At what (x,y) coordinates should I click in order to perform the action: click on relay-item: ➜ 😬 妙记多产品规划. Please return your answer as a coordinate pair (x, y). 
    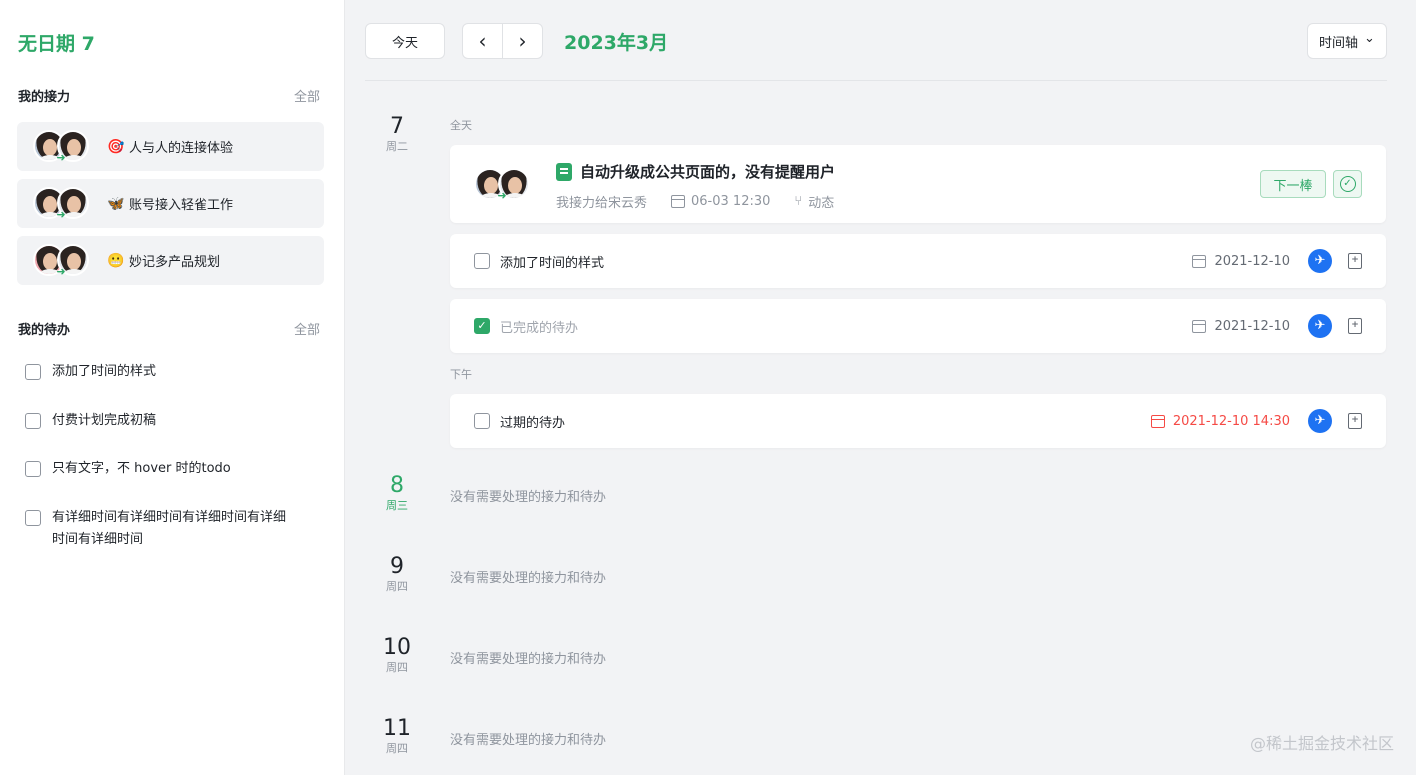
    Looking at the image, I should click on (170, 260).